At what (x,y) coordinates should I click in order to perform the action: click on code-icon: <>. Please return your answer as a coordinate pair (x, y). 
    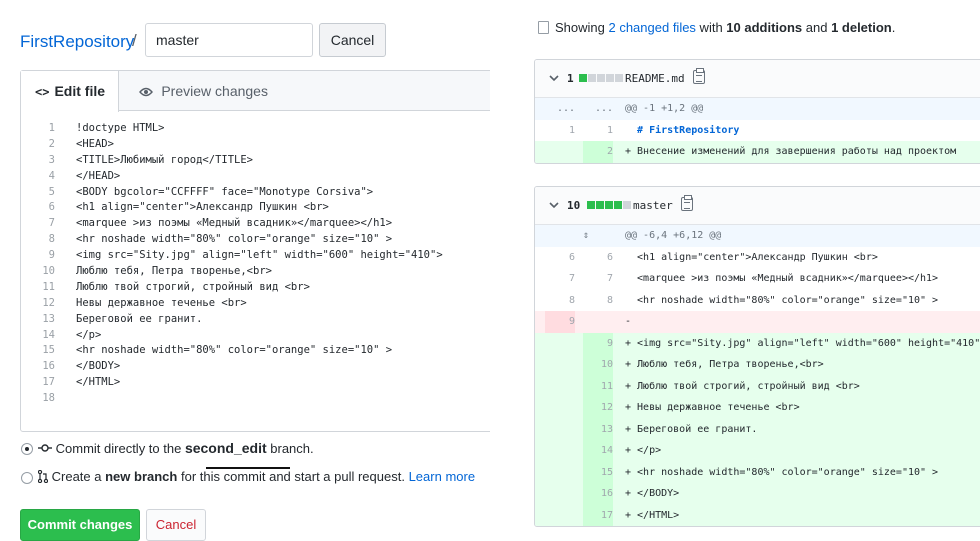
    Looking at the image, I should click on (42, 92).